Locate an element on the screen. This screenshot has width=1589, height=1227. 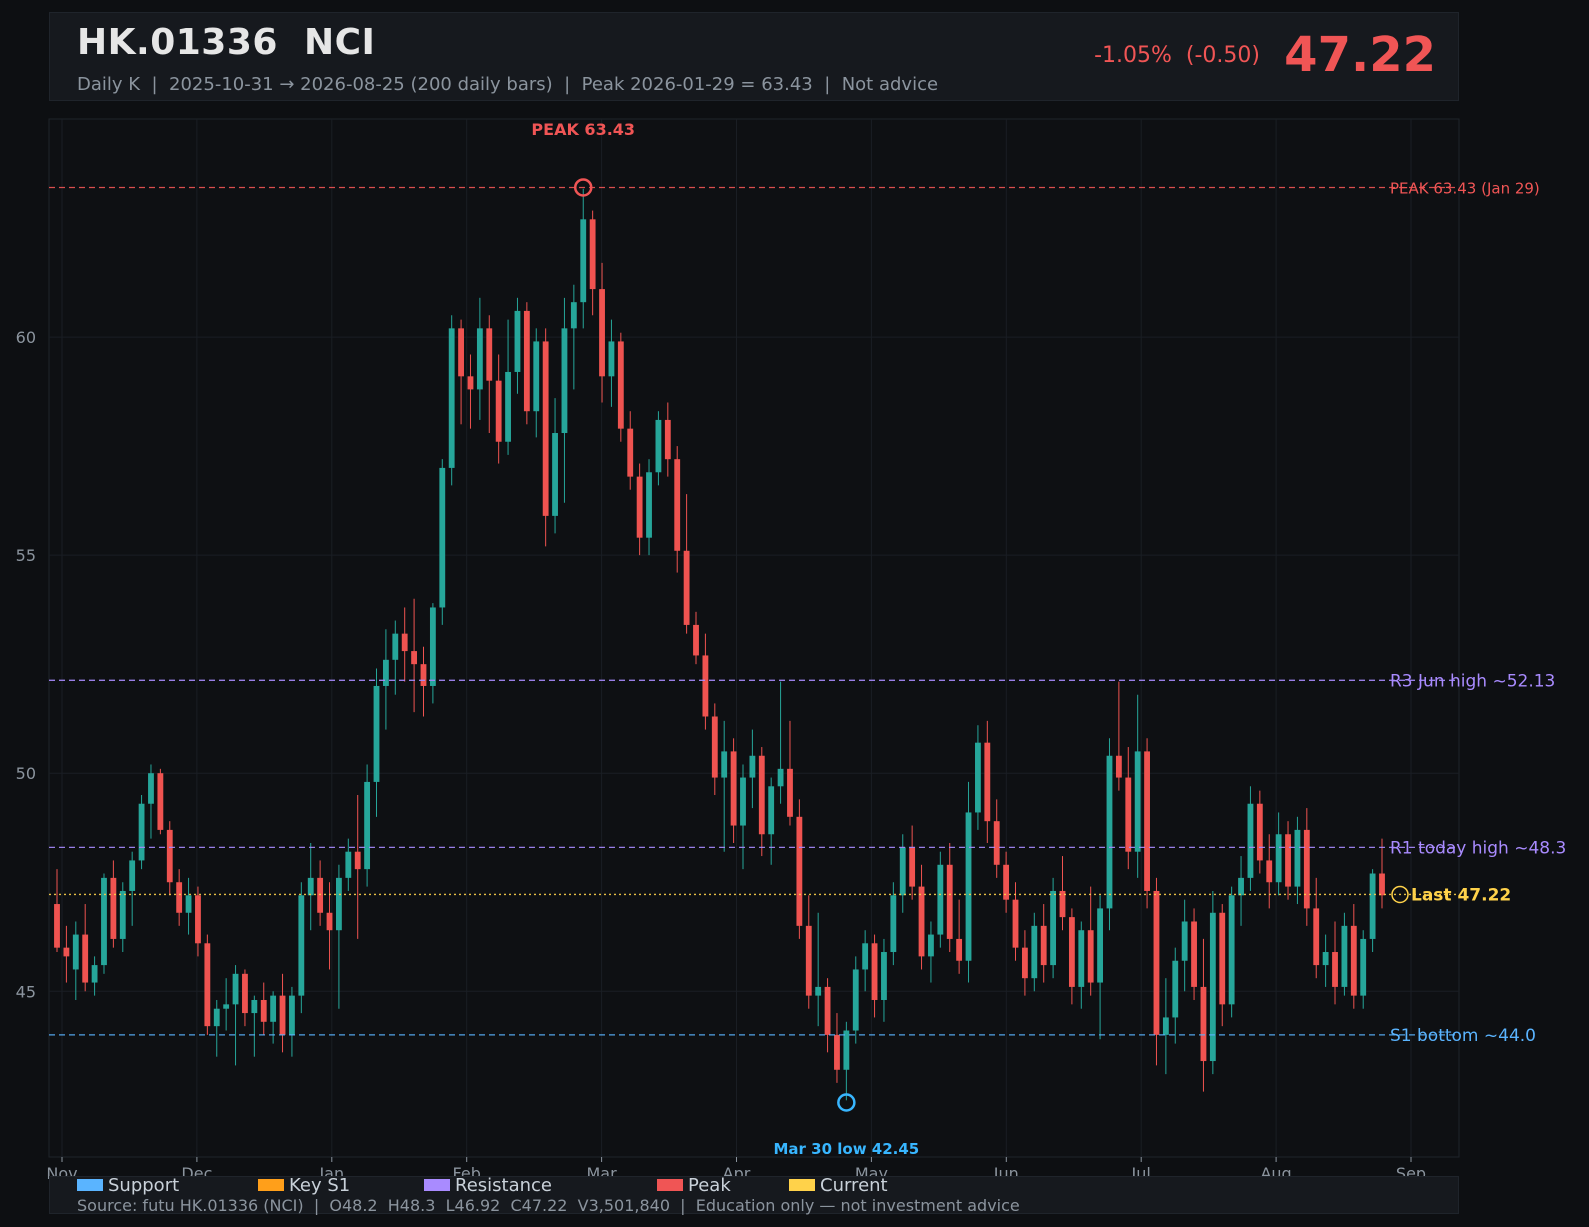
level-label: PEAK 63.43 (Jan 29) is located at coordinates (1465, 188).